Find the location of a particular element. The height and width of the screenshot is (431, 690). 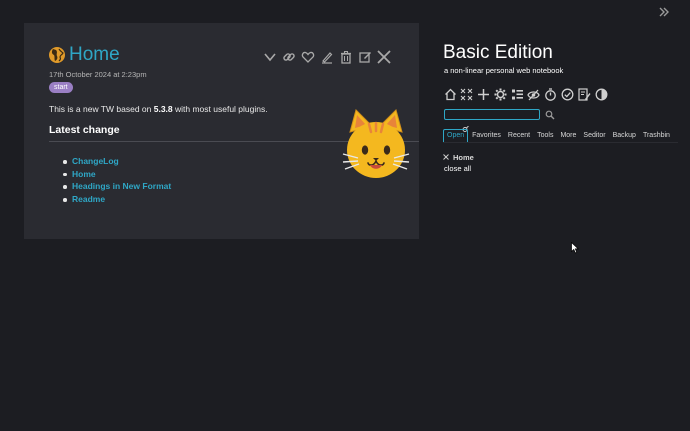

trash-icon is located at coordinates (346, 57).